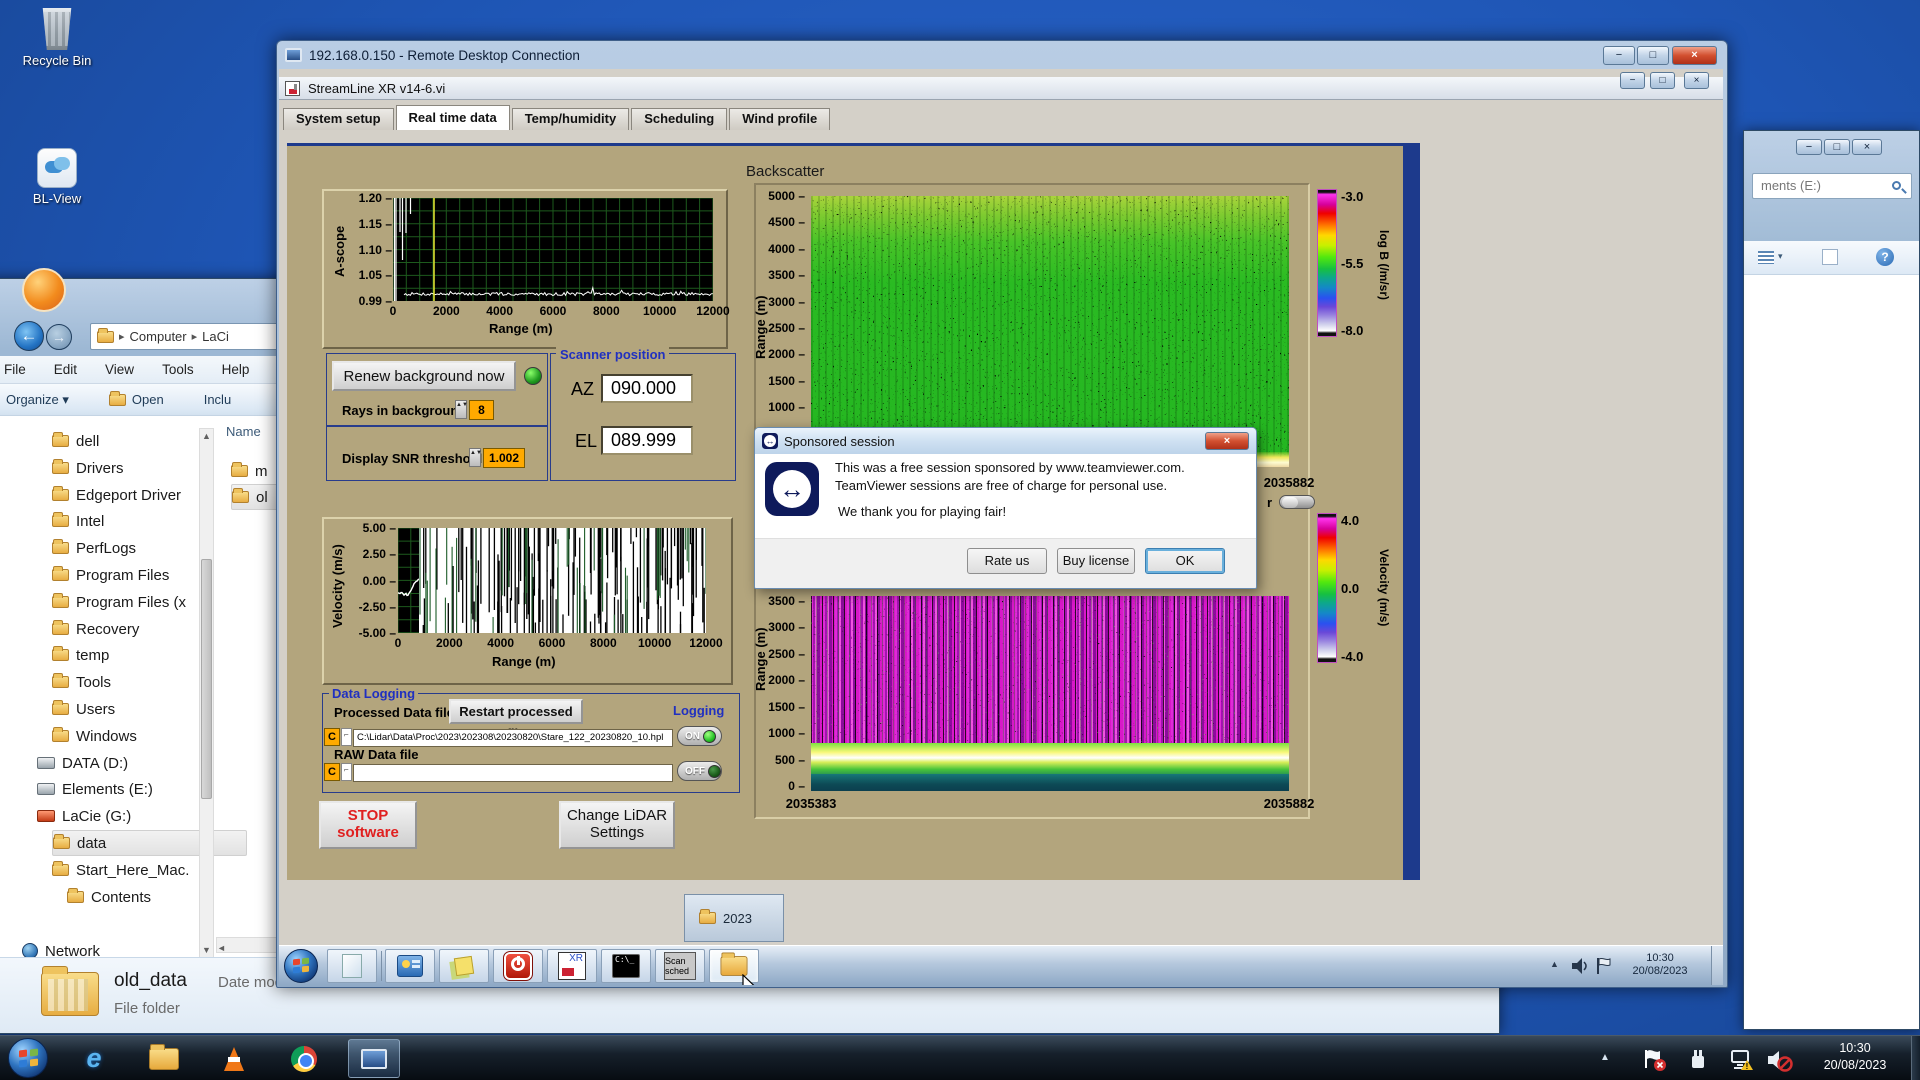  What do you see at coordinates (626, 966) in the screenshot?
I see `remote-taskbar-command-prompt: C:\_` at bounding box center [626, 966].